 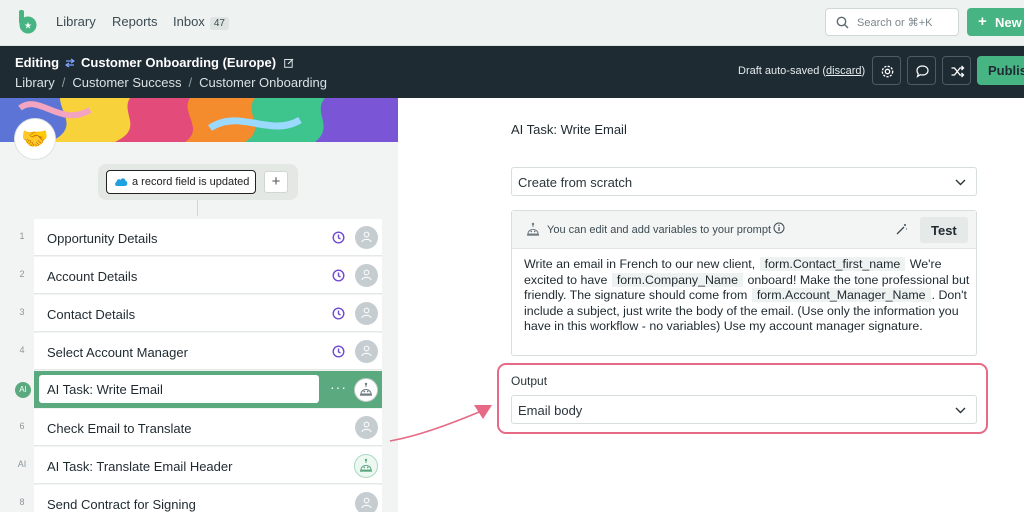 I want to click on step-number: 3, so click(x=22, y=312).